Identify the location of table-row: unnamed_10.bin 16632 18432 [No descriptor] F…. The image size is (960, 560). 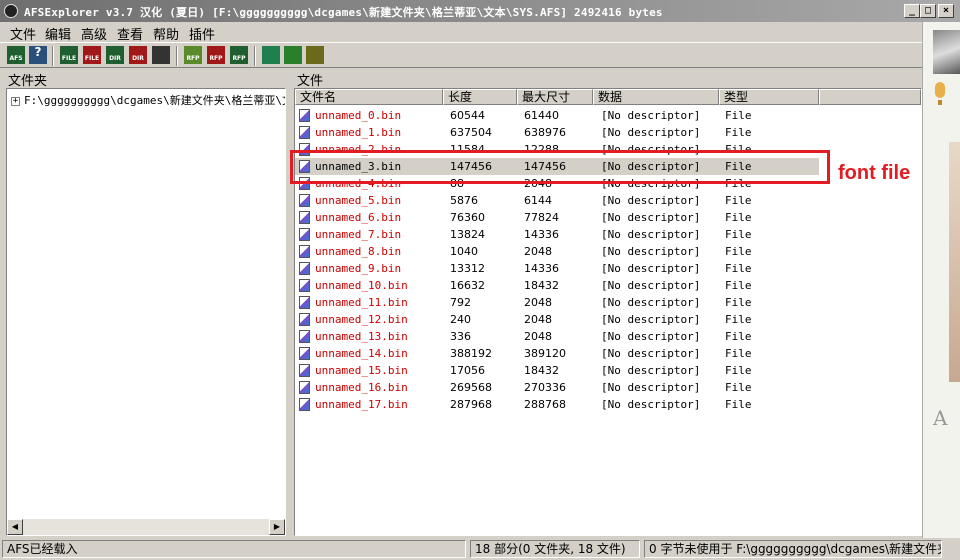
(608, 285).